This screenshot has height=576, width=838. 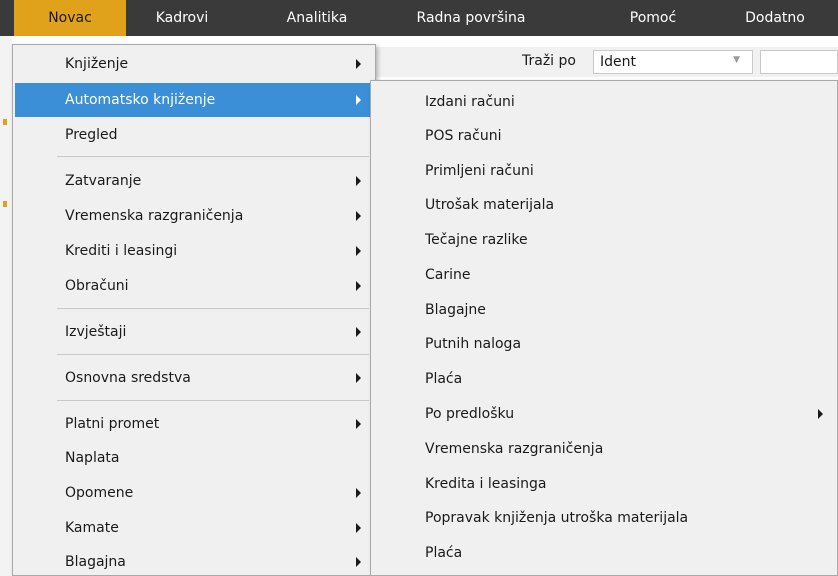 I want to click on menu-item-opomene: Opomene, so click(x=194, y=493).